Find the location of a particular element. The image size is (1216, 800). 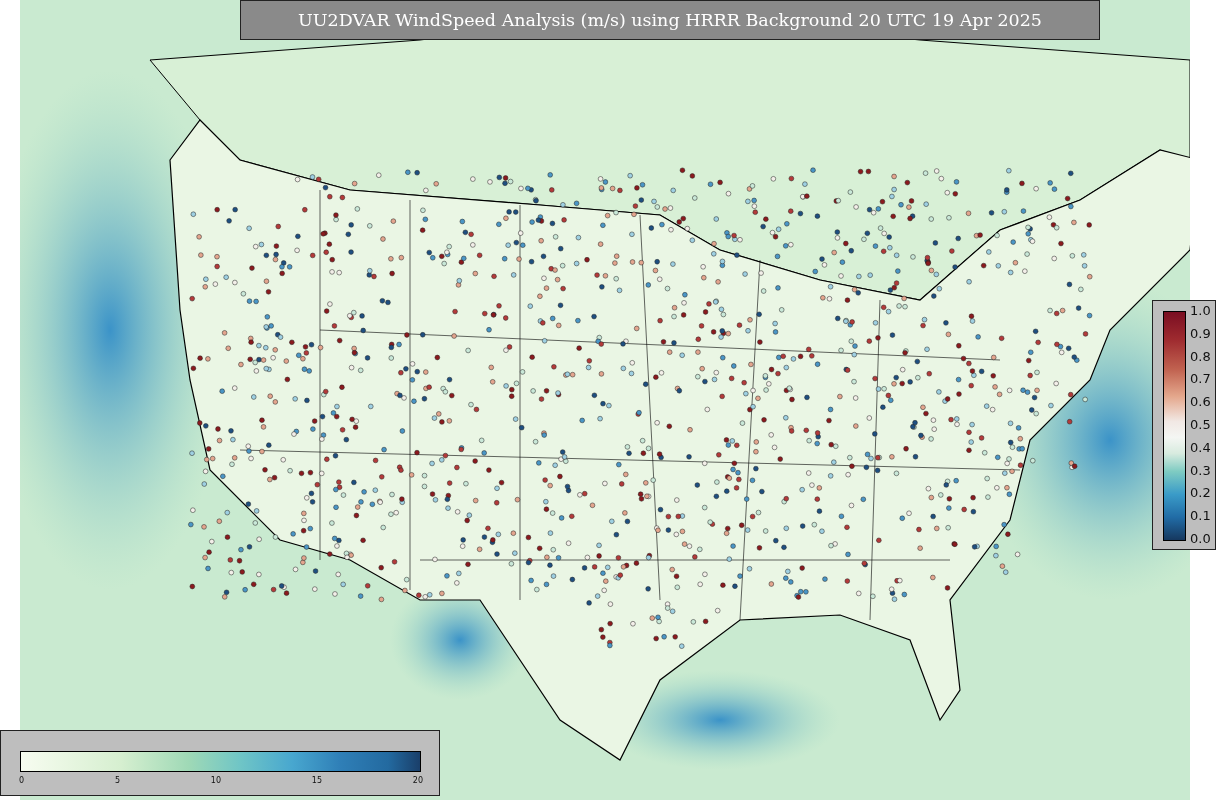

colorbar-tick-label: 0.5 is located at coordinates (1200, 425).